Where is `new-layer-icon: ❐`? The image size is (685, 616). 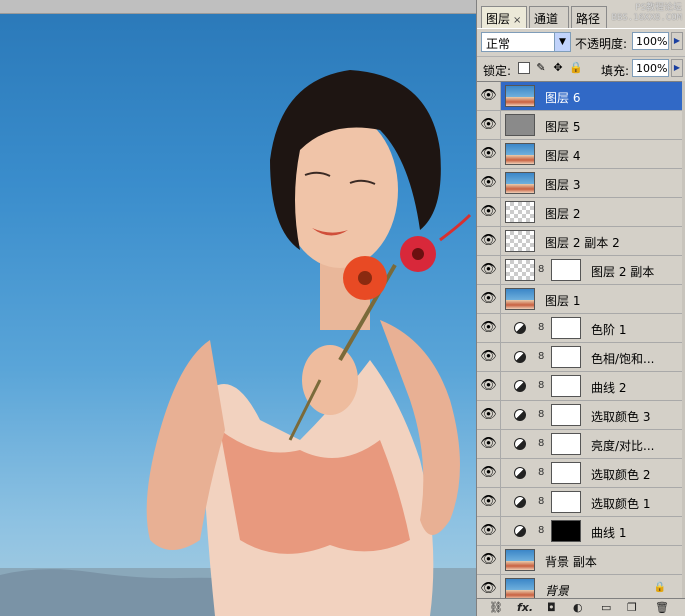 new-layer-icon: ❐ is located at coordinates (632, 608).